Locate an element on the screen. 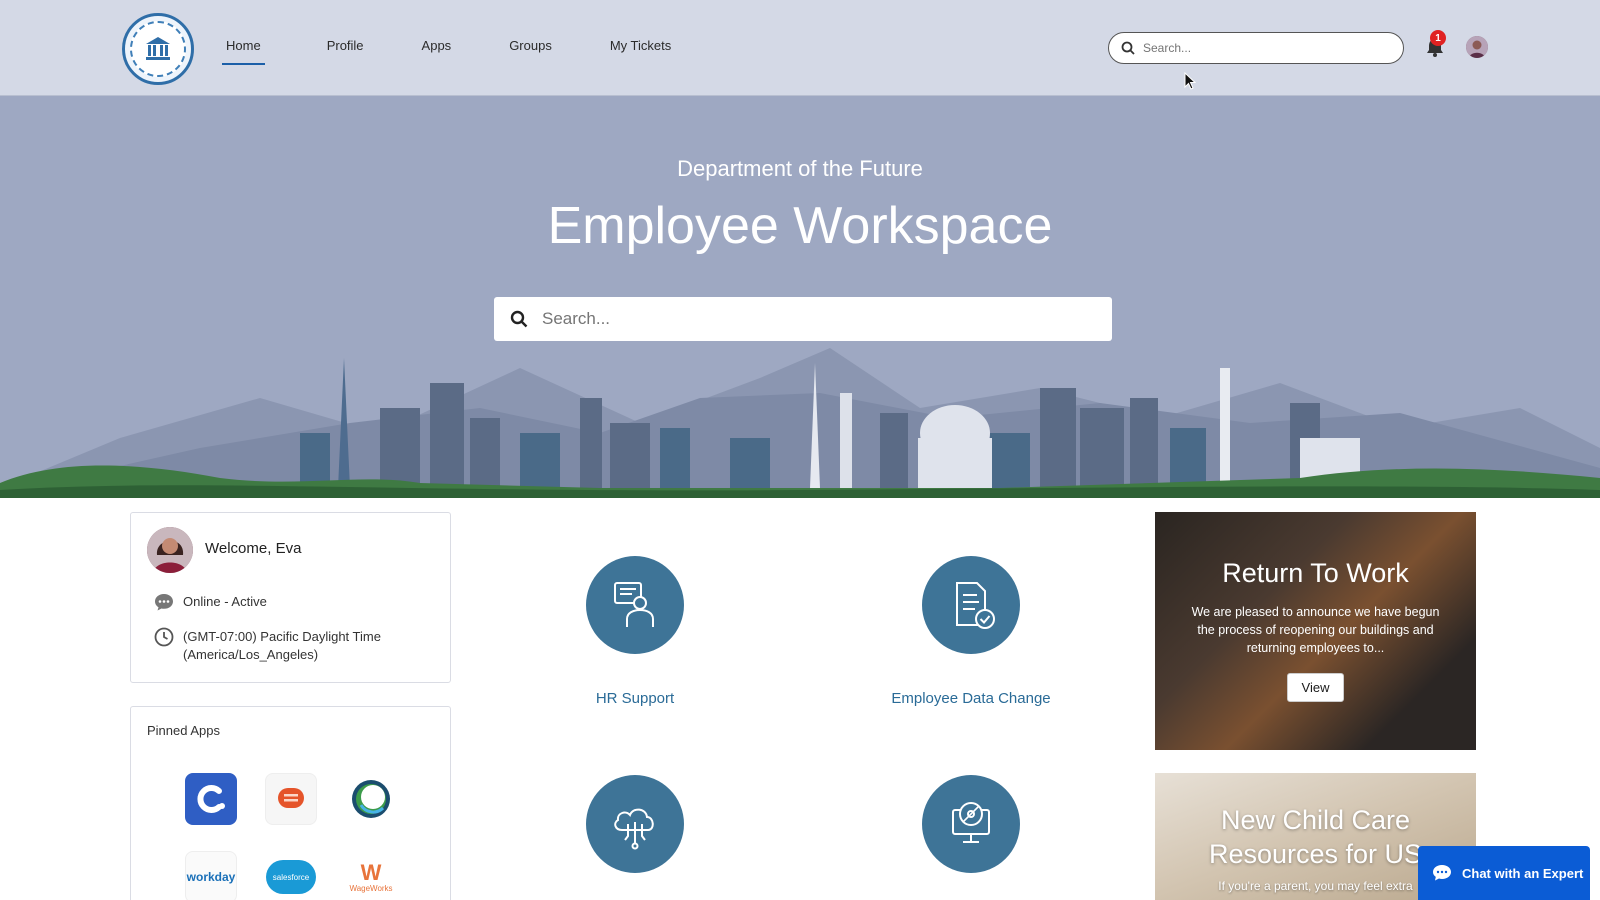 The width and height of the screenshot is (1600, 900). hr-support-icon is located at coordinates (635, 605).